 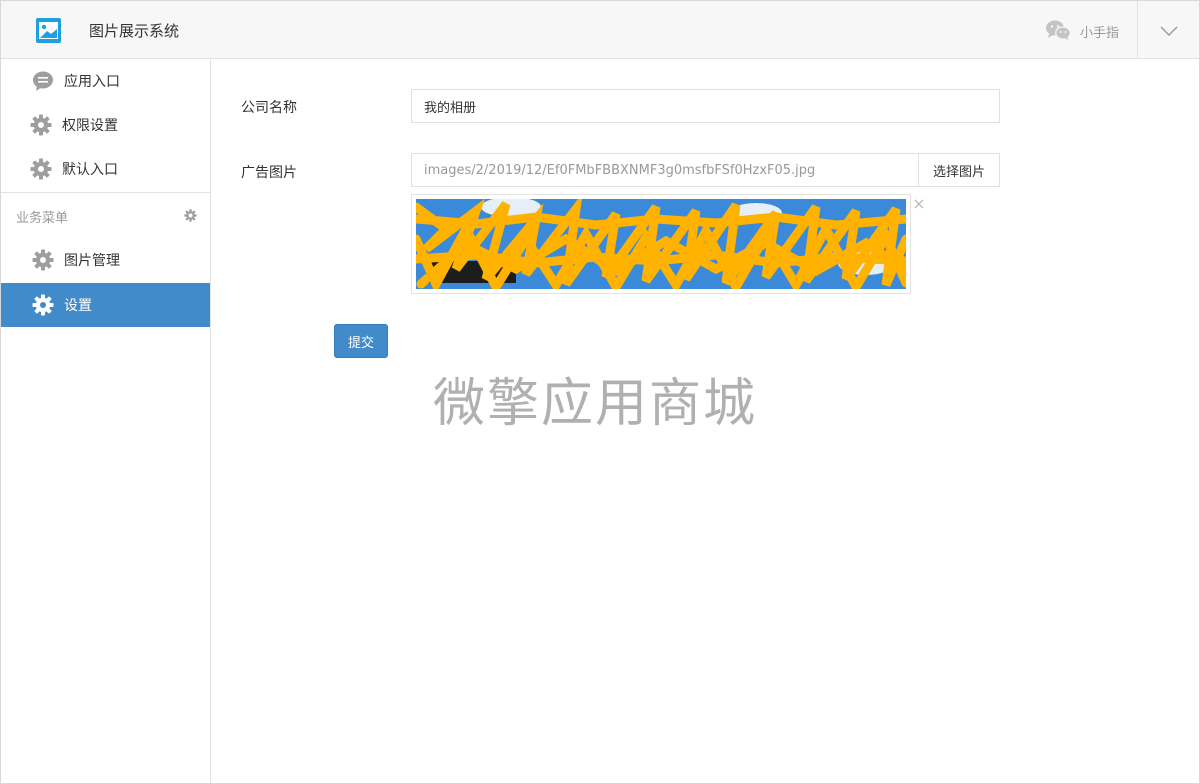 I want to click on redacted-image, so click(x=661, y=244).